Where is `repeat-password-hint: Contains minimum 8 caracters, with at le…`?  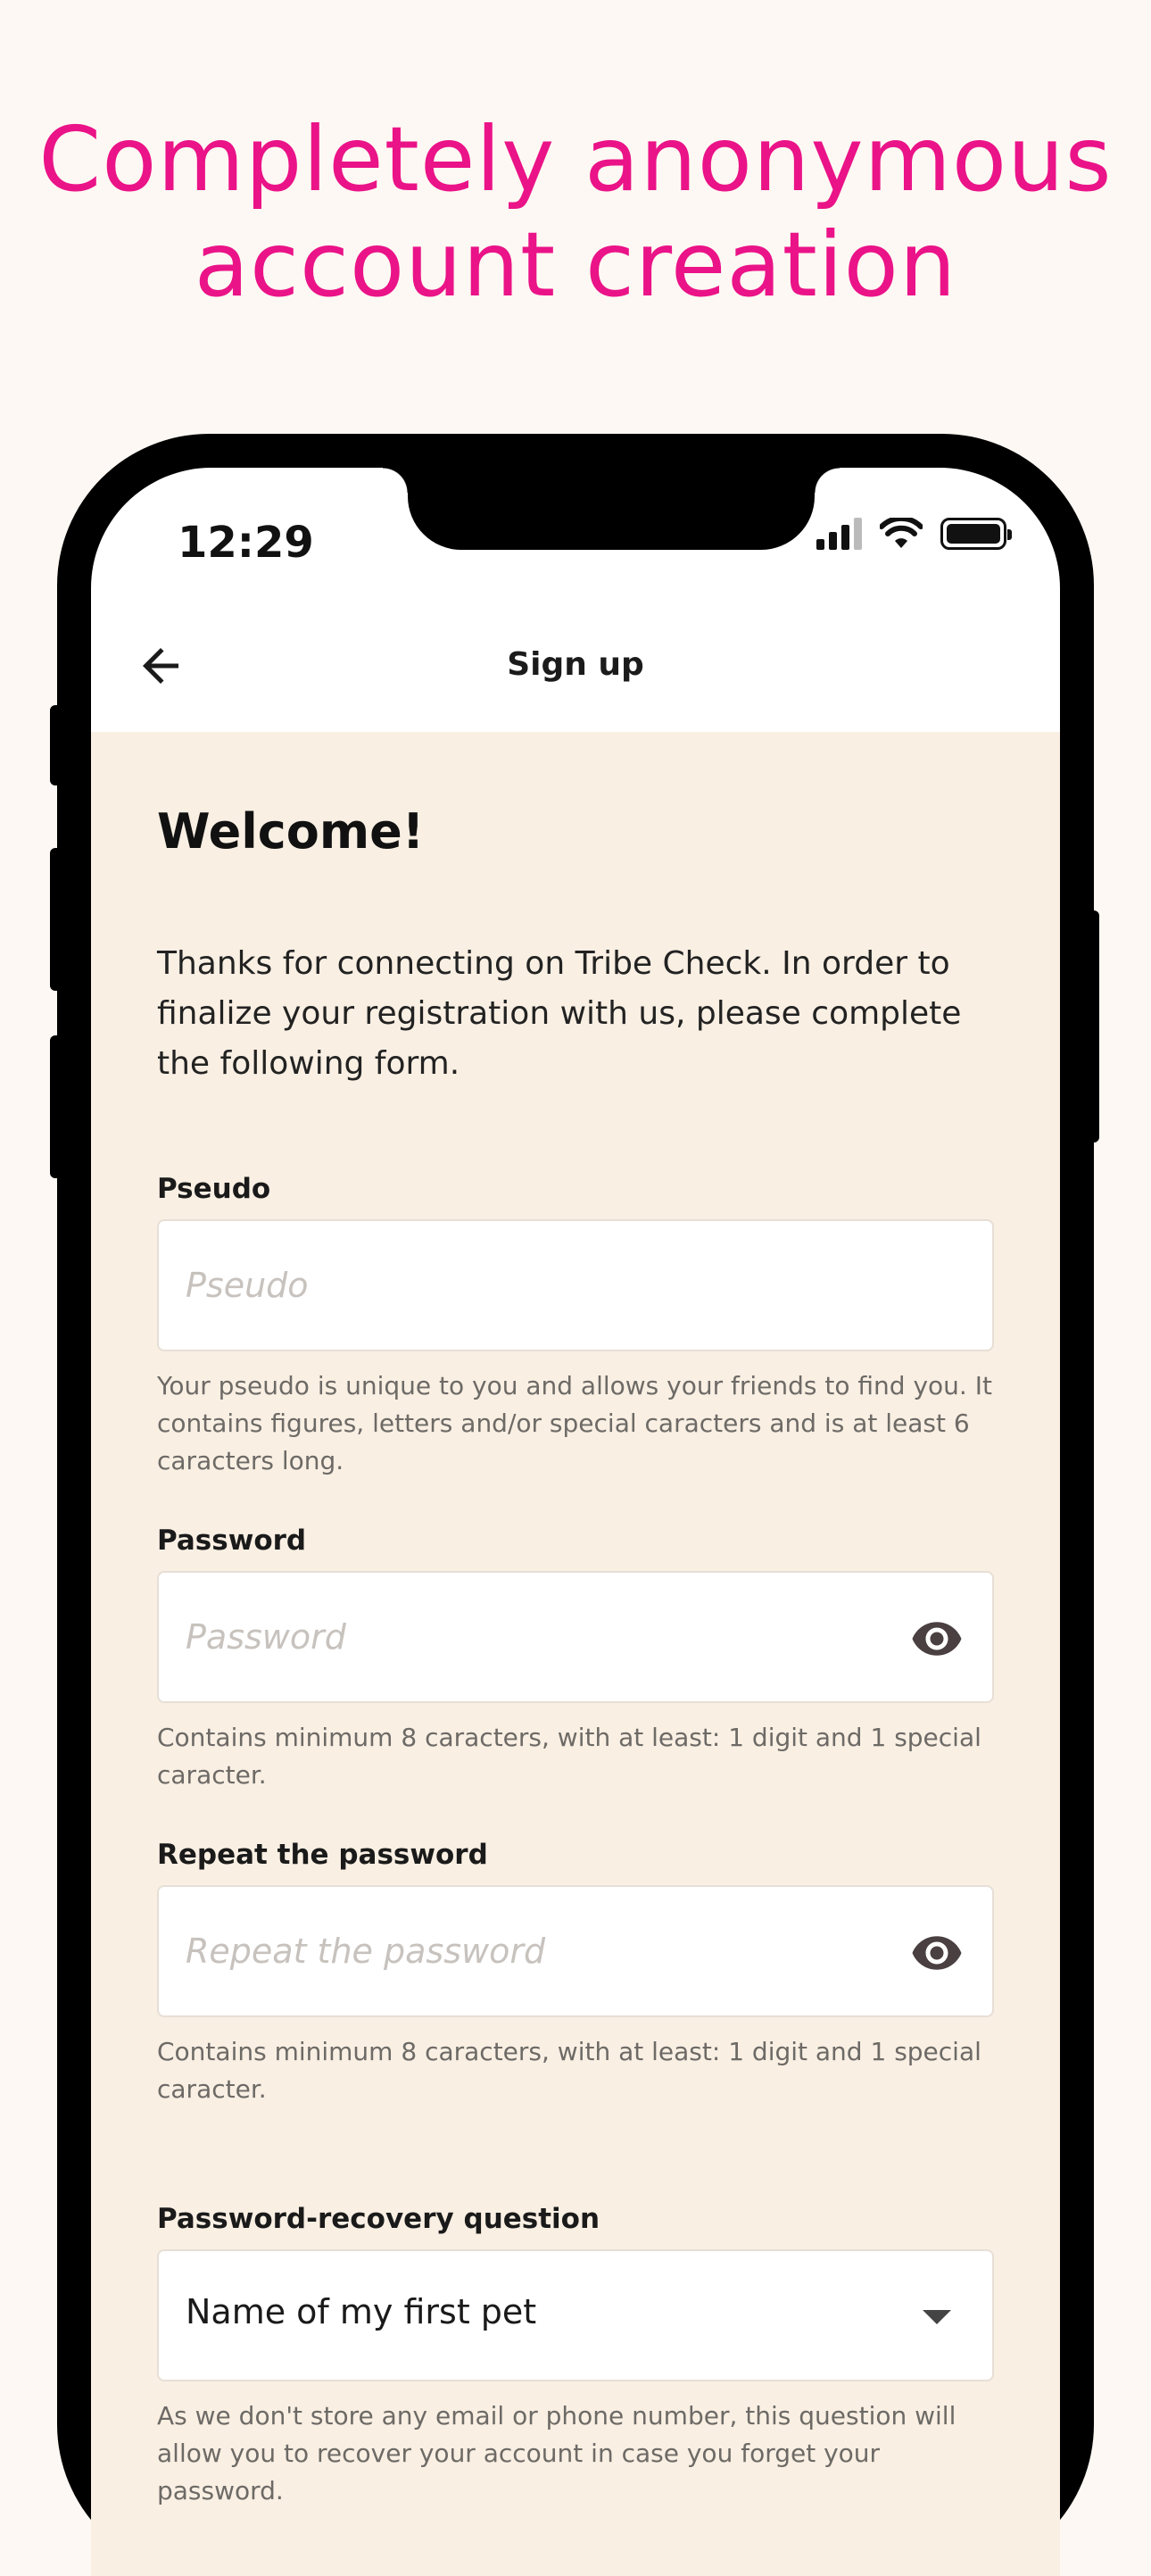 repeat-password-hint: Contains minimum 8 caracters, with at le… is located at coordinates (569, 2070).